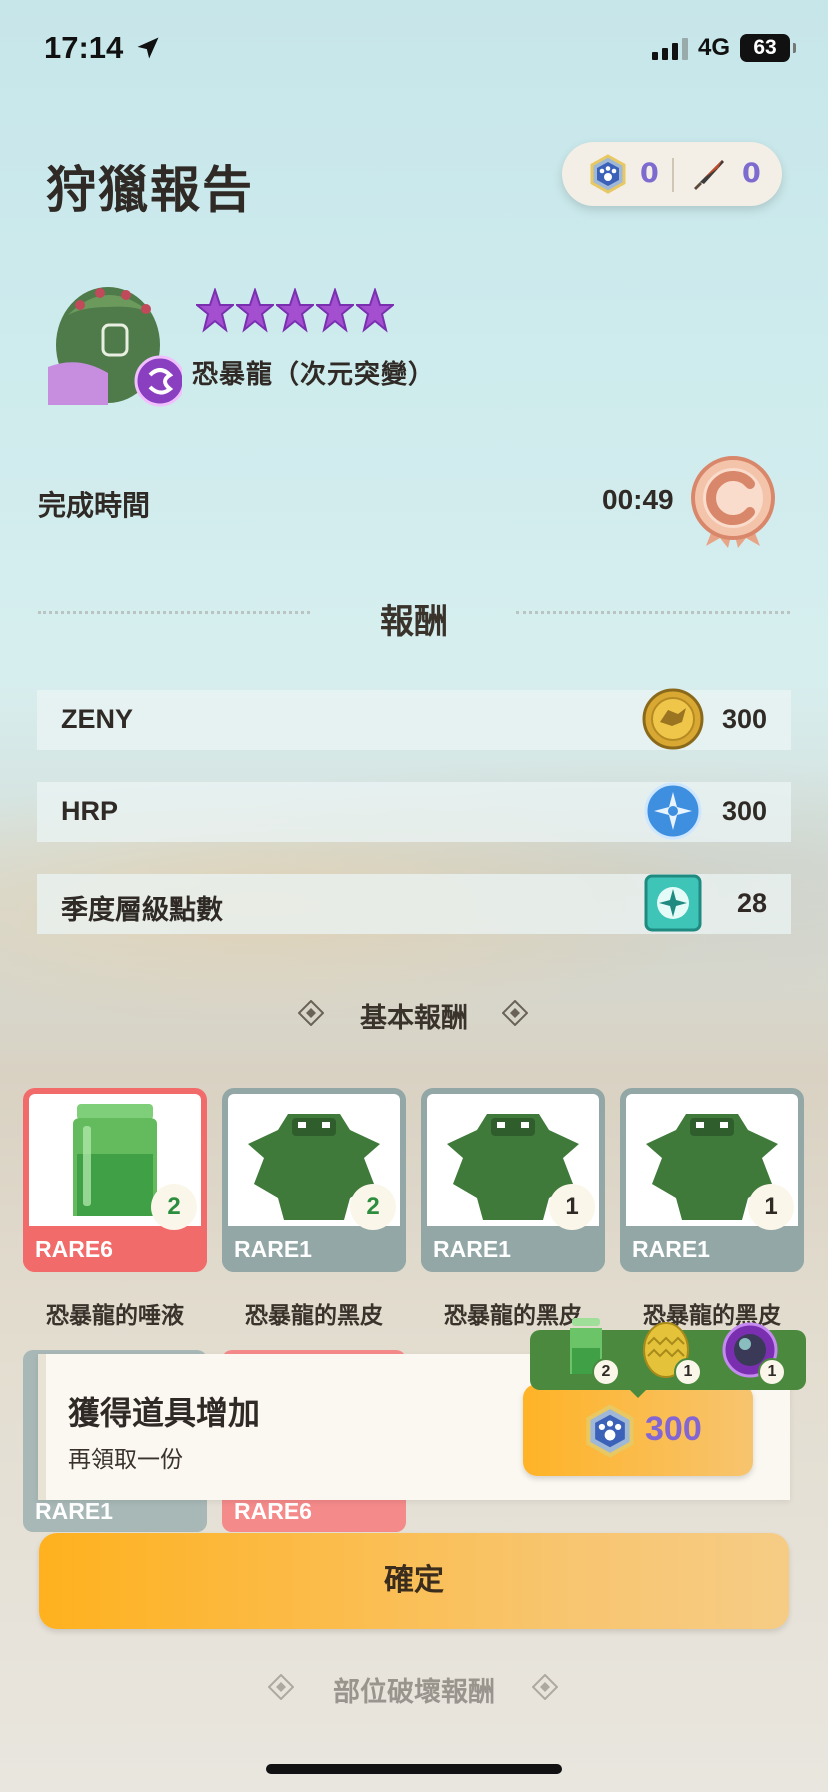 The image size is (828, 1792). Describe the element at coordinates (115, 1316) in the screenshot. I see `item-name: 恐暴龍的唾液` at that location.